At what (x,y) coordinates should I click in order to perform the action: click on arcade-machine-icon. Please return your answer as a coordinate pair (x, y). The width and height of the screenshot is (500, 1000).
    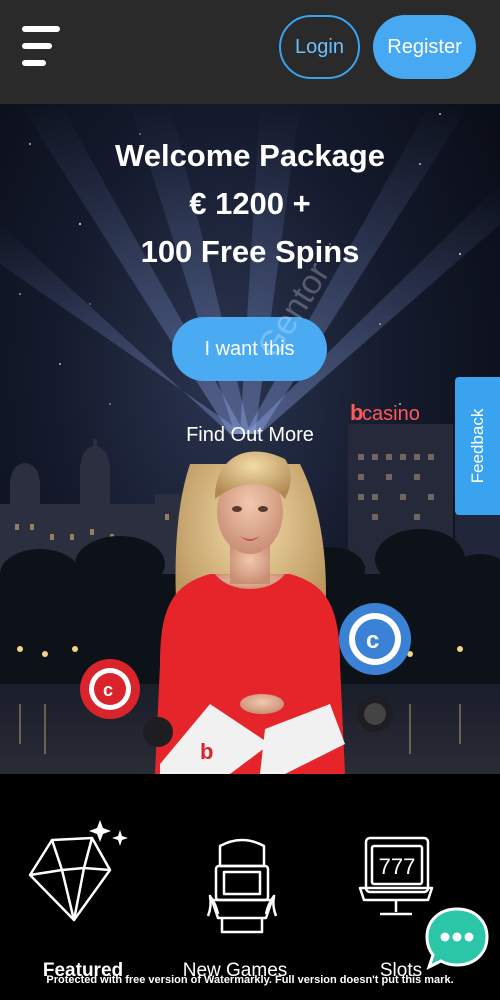
    Looking at the image, I should click on (242, 886).